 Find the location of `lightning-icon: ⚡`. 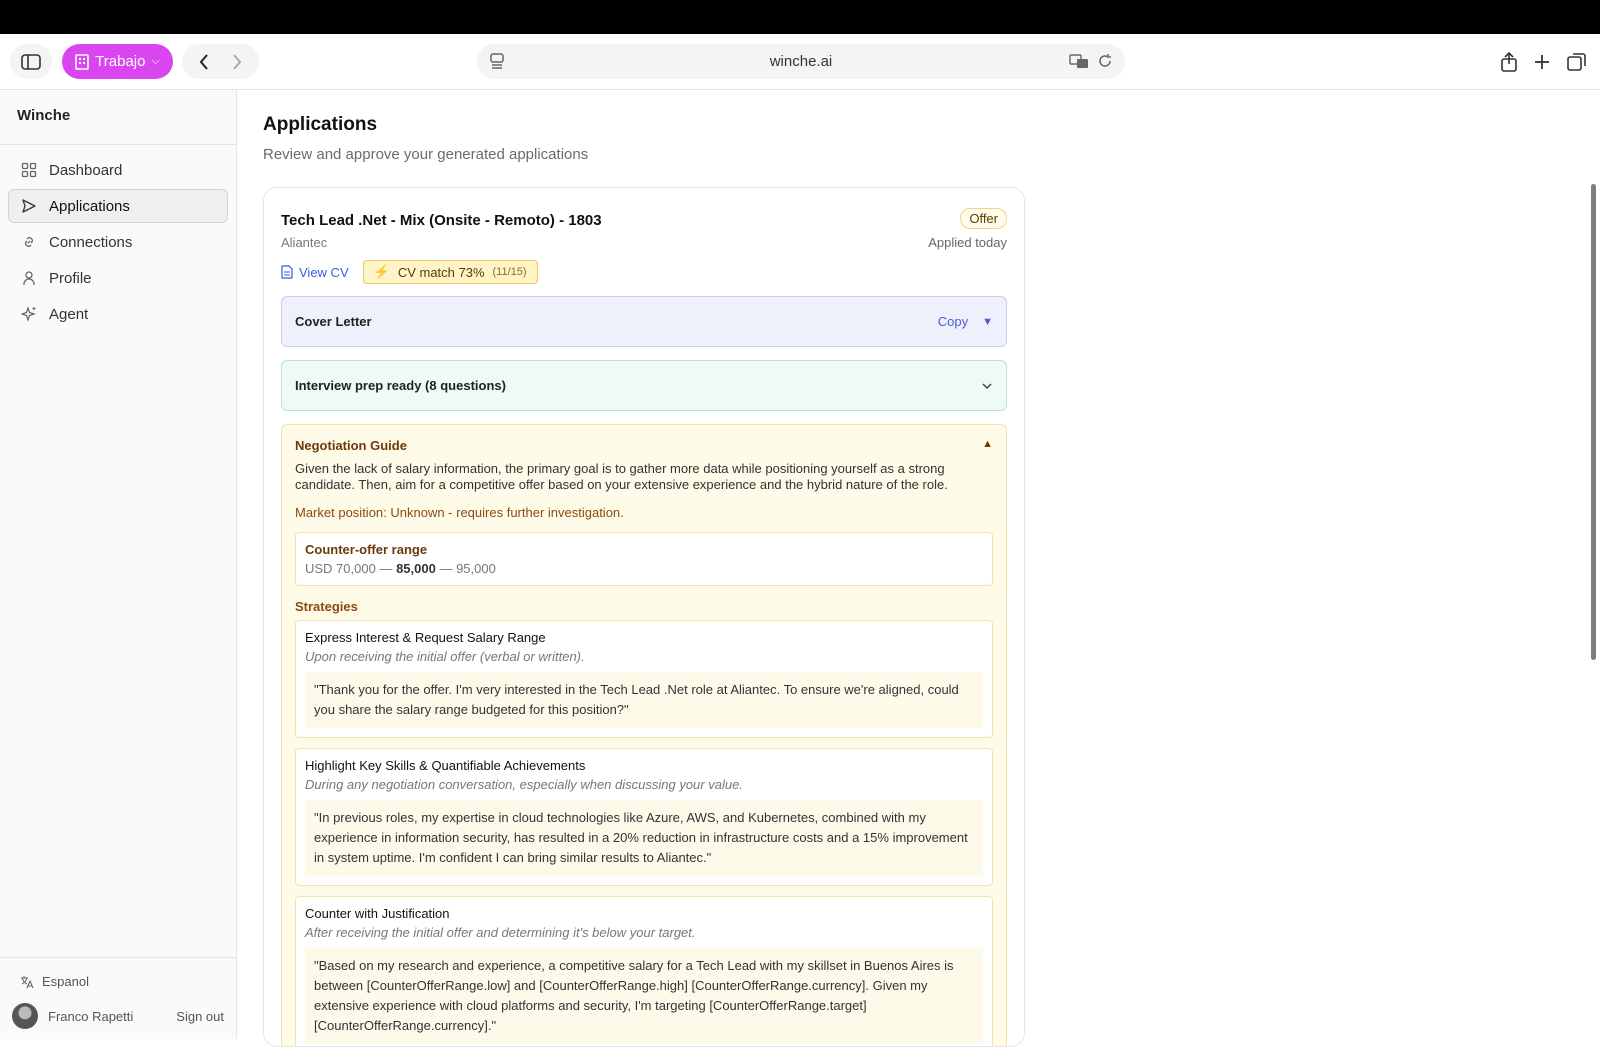

lightning-icon: ⚡ is located at coordinates (381, 271).